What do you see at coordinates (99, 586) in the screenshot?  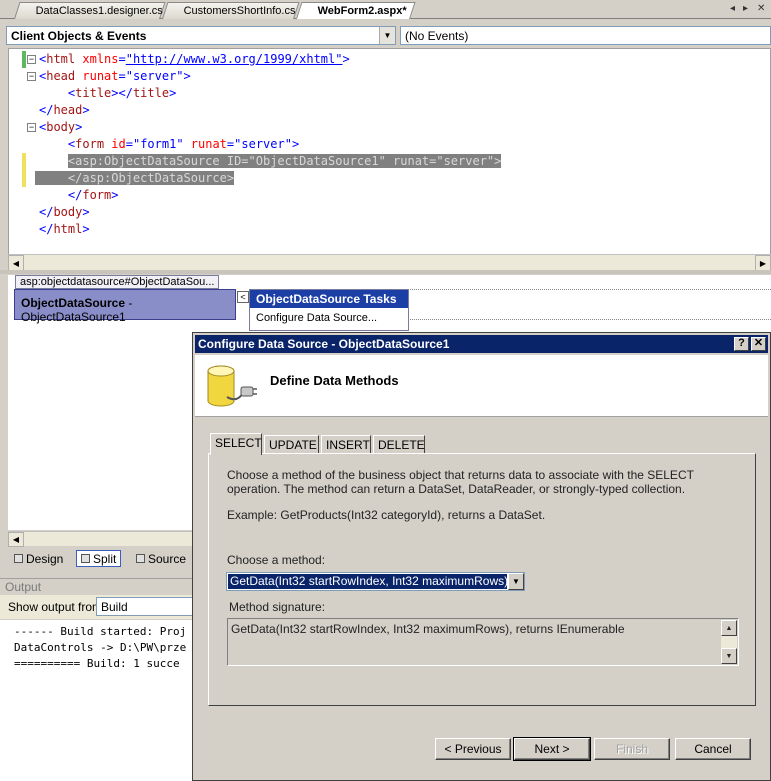 I see `output-window-title: Output` at bounding box center [99, 586].